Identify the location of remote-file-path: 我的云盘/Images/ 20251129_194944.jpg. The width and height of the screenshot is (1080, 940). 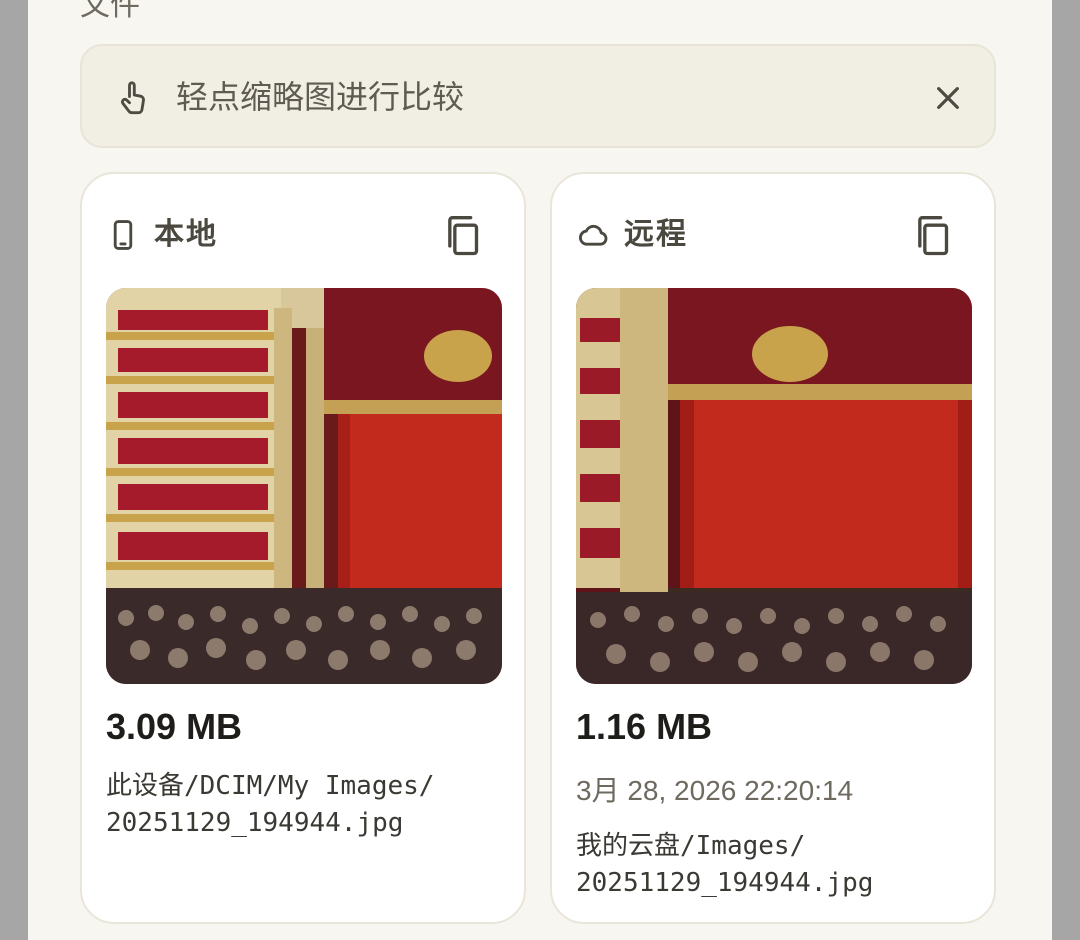
(724, 865).